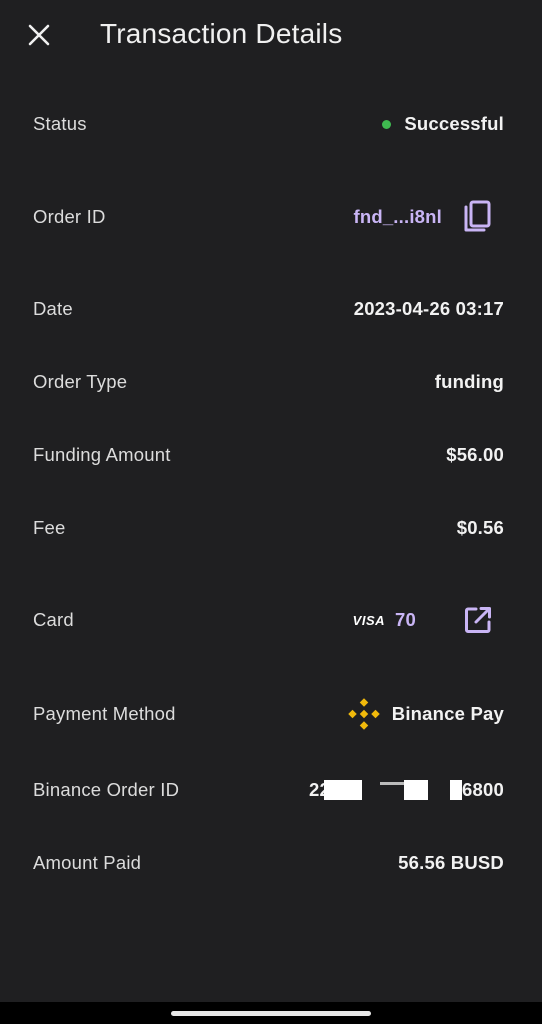 This screenshot has width=542, height=1024. I want to click on visa-logo: VISA, so click(369, 620).